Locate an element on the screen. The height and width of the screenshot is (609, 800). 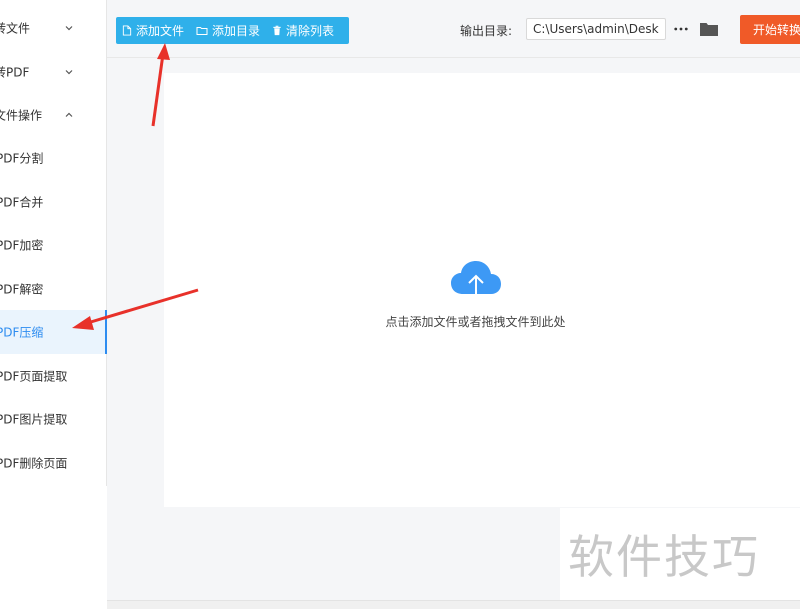
sidebar-item-label: PDF图片提取 is located at coordinates (34, 419).